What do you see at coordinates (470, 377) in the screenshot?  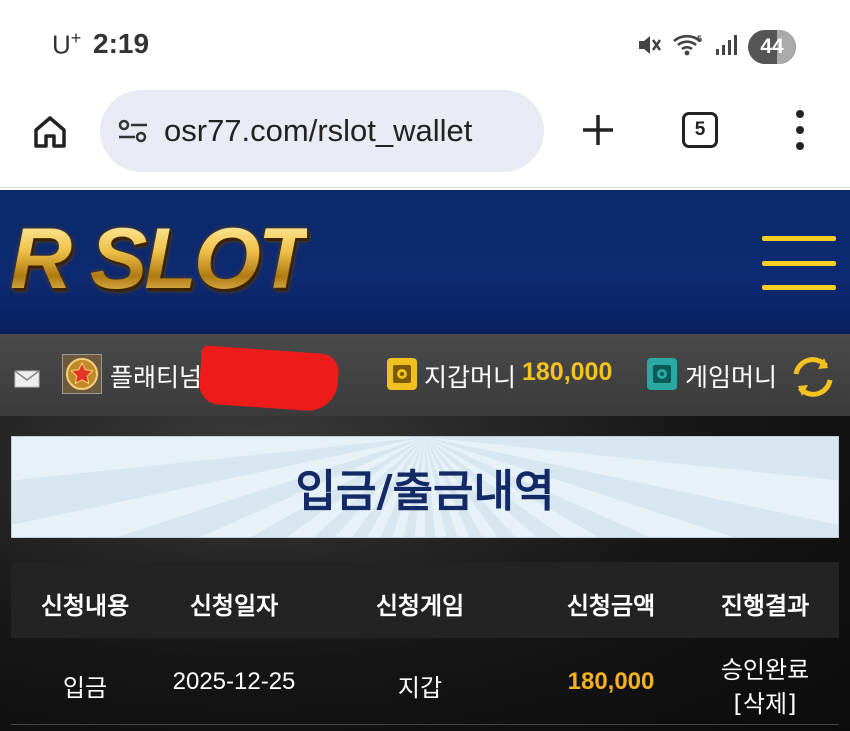 I see `wallet-money-label: 지갑머니` at bounding box center [470, 377].